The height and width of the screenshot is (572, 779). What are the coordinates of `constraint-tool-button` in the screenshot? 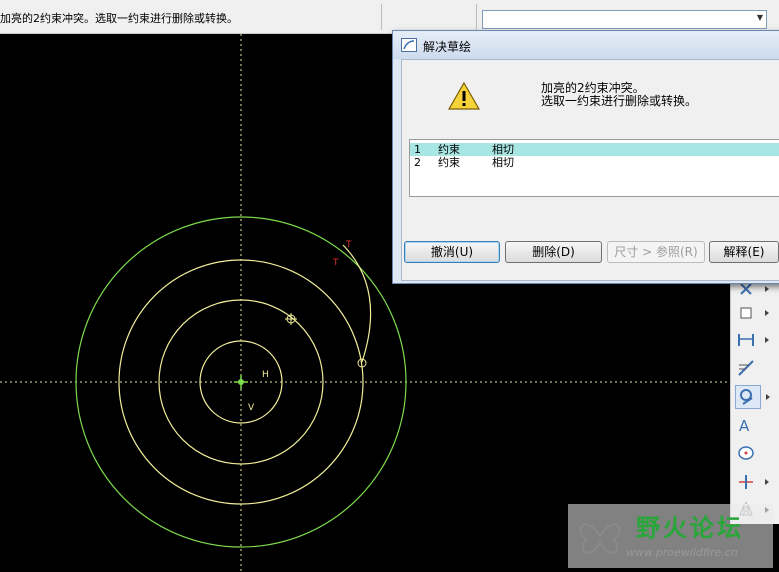 It's located at (752, 397).